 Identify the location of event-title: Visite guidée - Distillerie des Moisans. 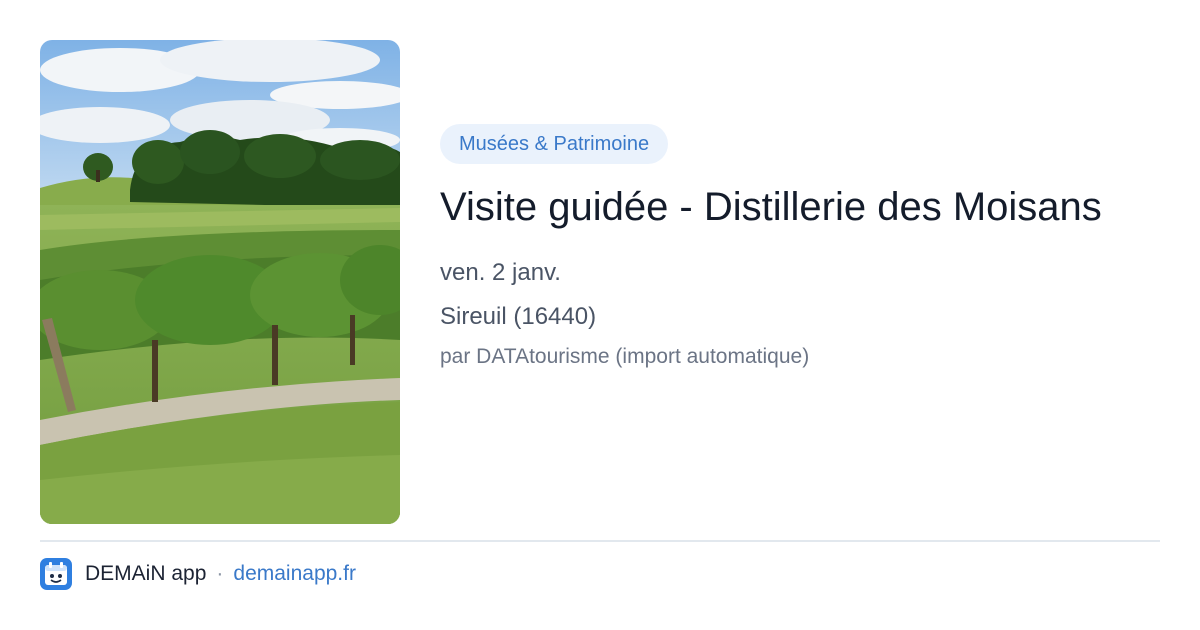
(790, 207).